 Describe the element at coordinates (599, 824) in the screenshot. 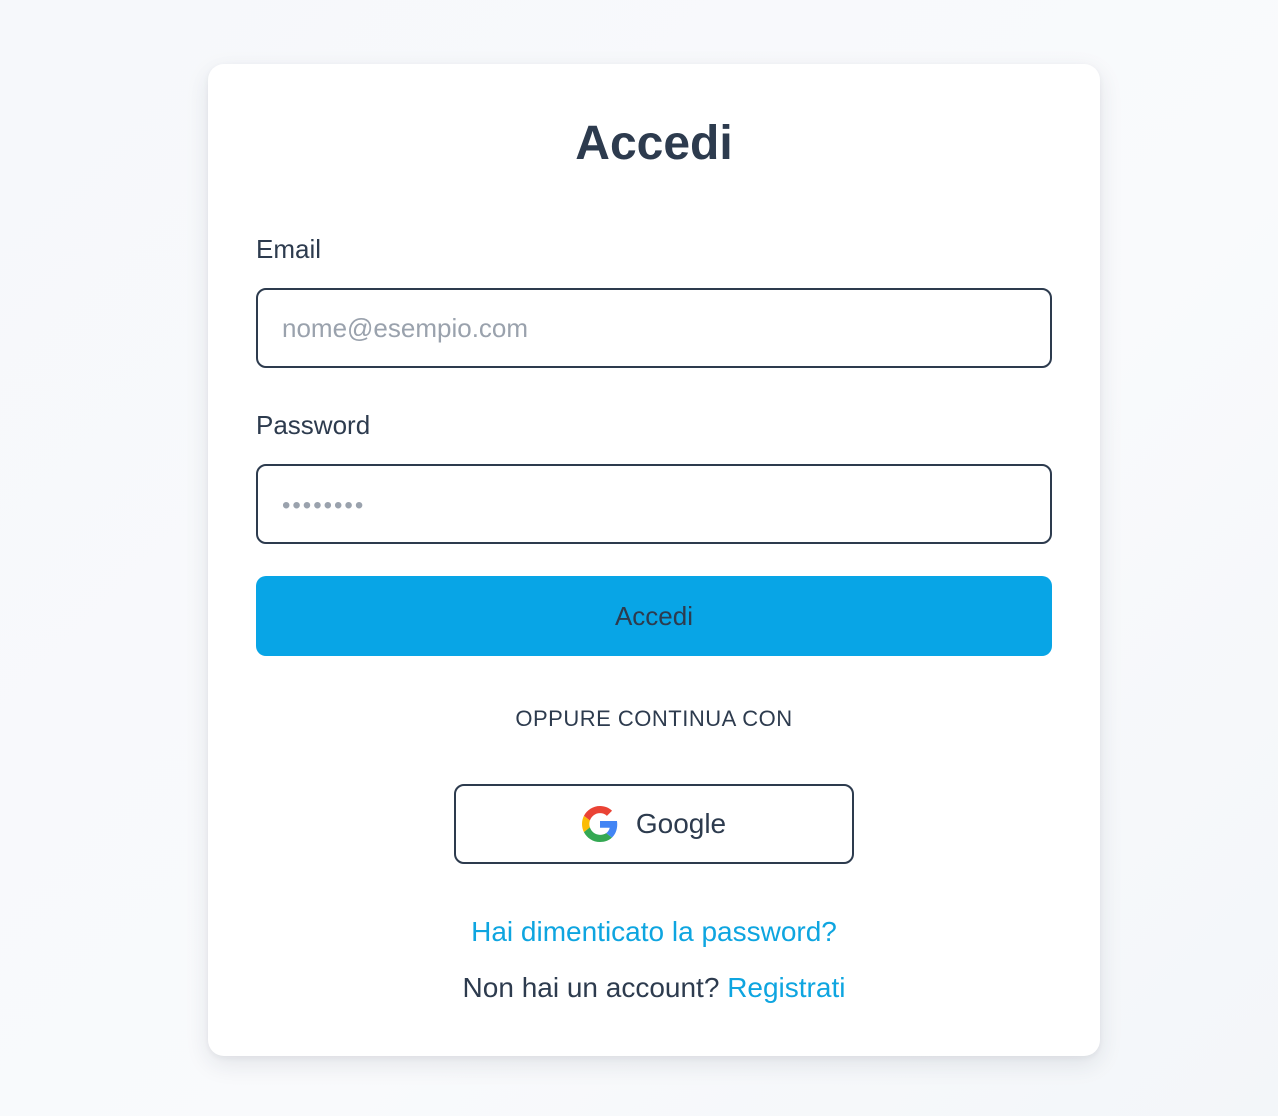

I see `google-icon` at that location.